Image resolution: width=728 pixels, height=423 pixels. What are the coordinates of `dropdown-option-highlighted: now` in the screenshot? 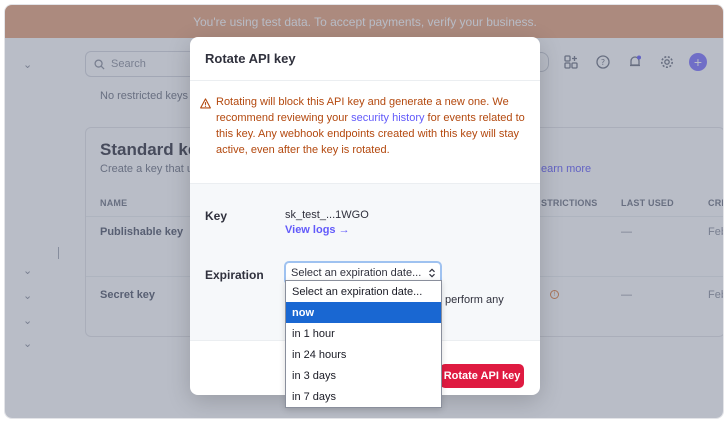 It's located at (363, 312).